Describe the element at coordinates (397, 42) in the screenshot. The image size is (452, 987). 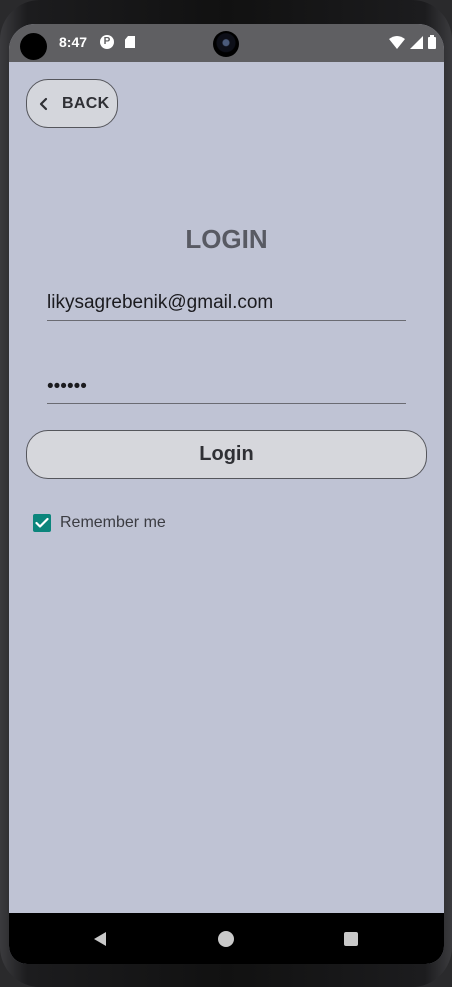
I see `wifi-icon` at that location.